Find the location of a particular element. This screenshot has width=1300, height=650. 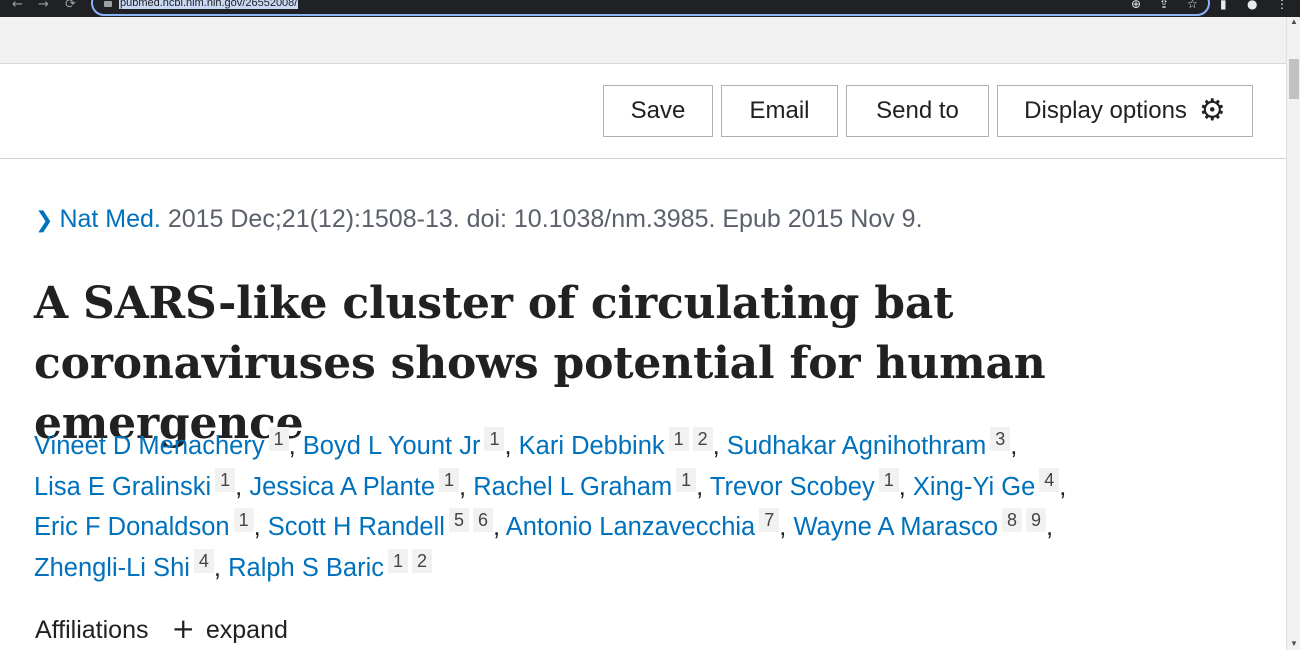

author-item: Eric F Donaldson 1, is located at coordinates (147, 524).